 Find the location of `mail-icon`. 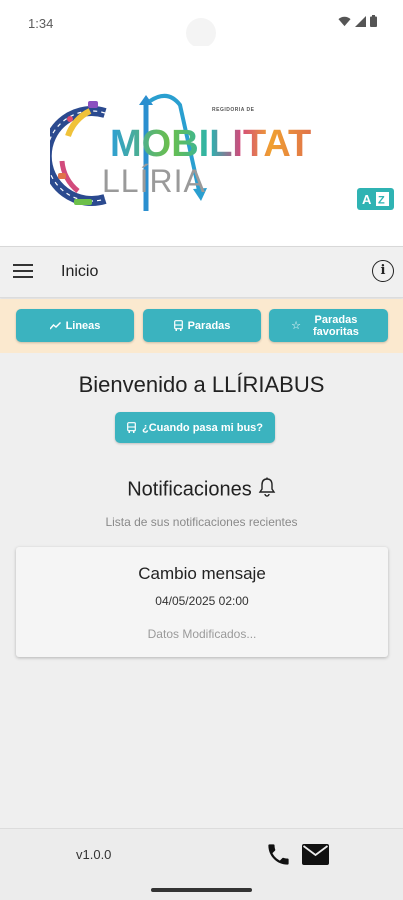

mail-icon is located at coordinates (315, 854).